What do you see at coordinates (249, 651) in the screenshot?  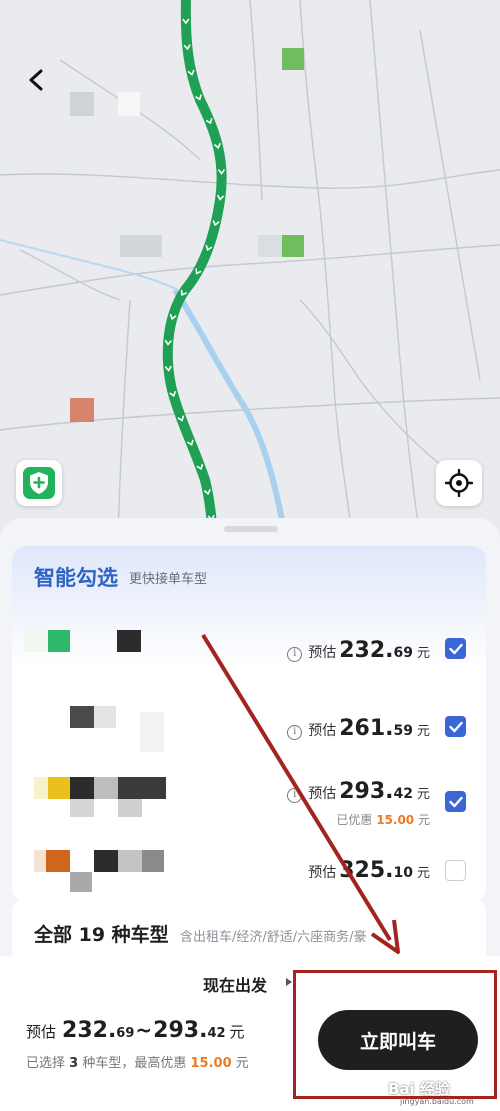 I see `car-type-row: i 预估 232. 69 元` at bounding box center [249, 651].